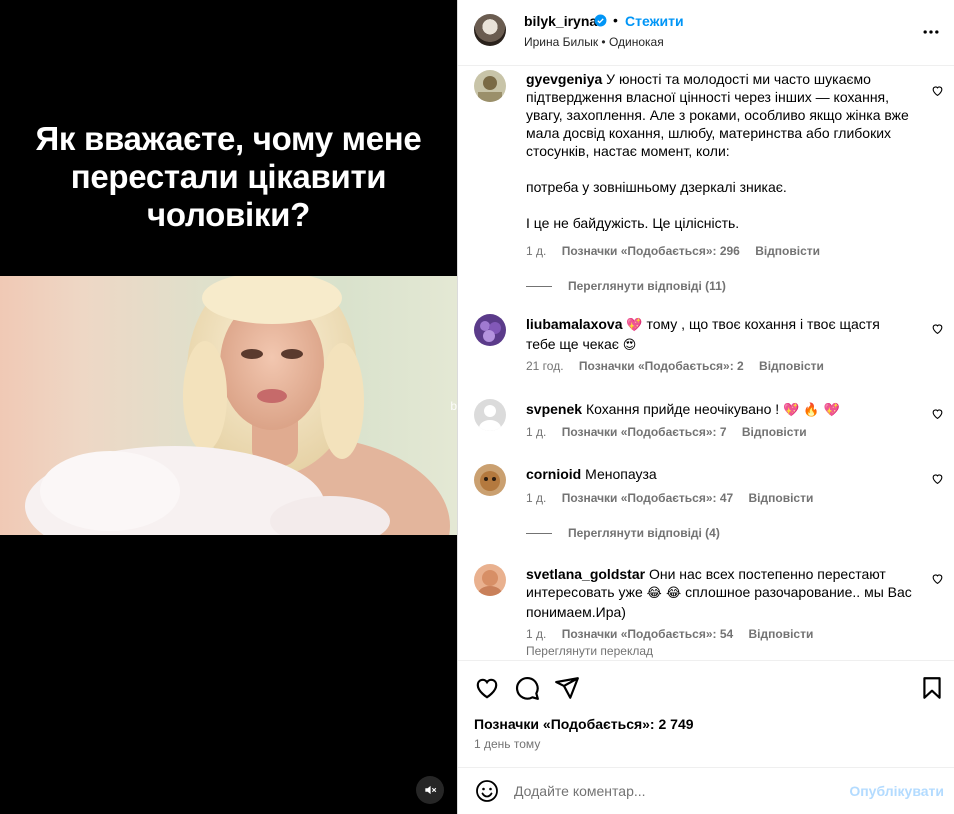 The width and height of the screenshot is (954, 814). I want to click on comment-paragraph: І це не байдужість. Це цілісність., so click(633, 223).